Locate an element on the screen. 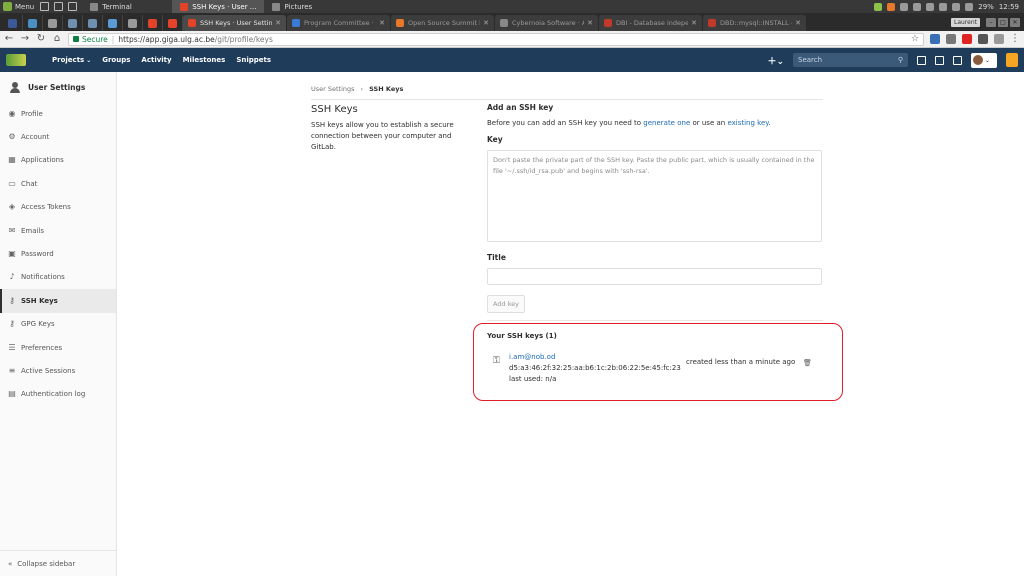 Image resolution: width=1024 pixels, height=576 pixels. clock: 12:59 is located at coordinates (1009, 7).